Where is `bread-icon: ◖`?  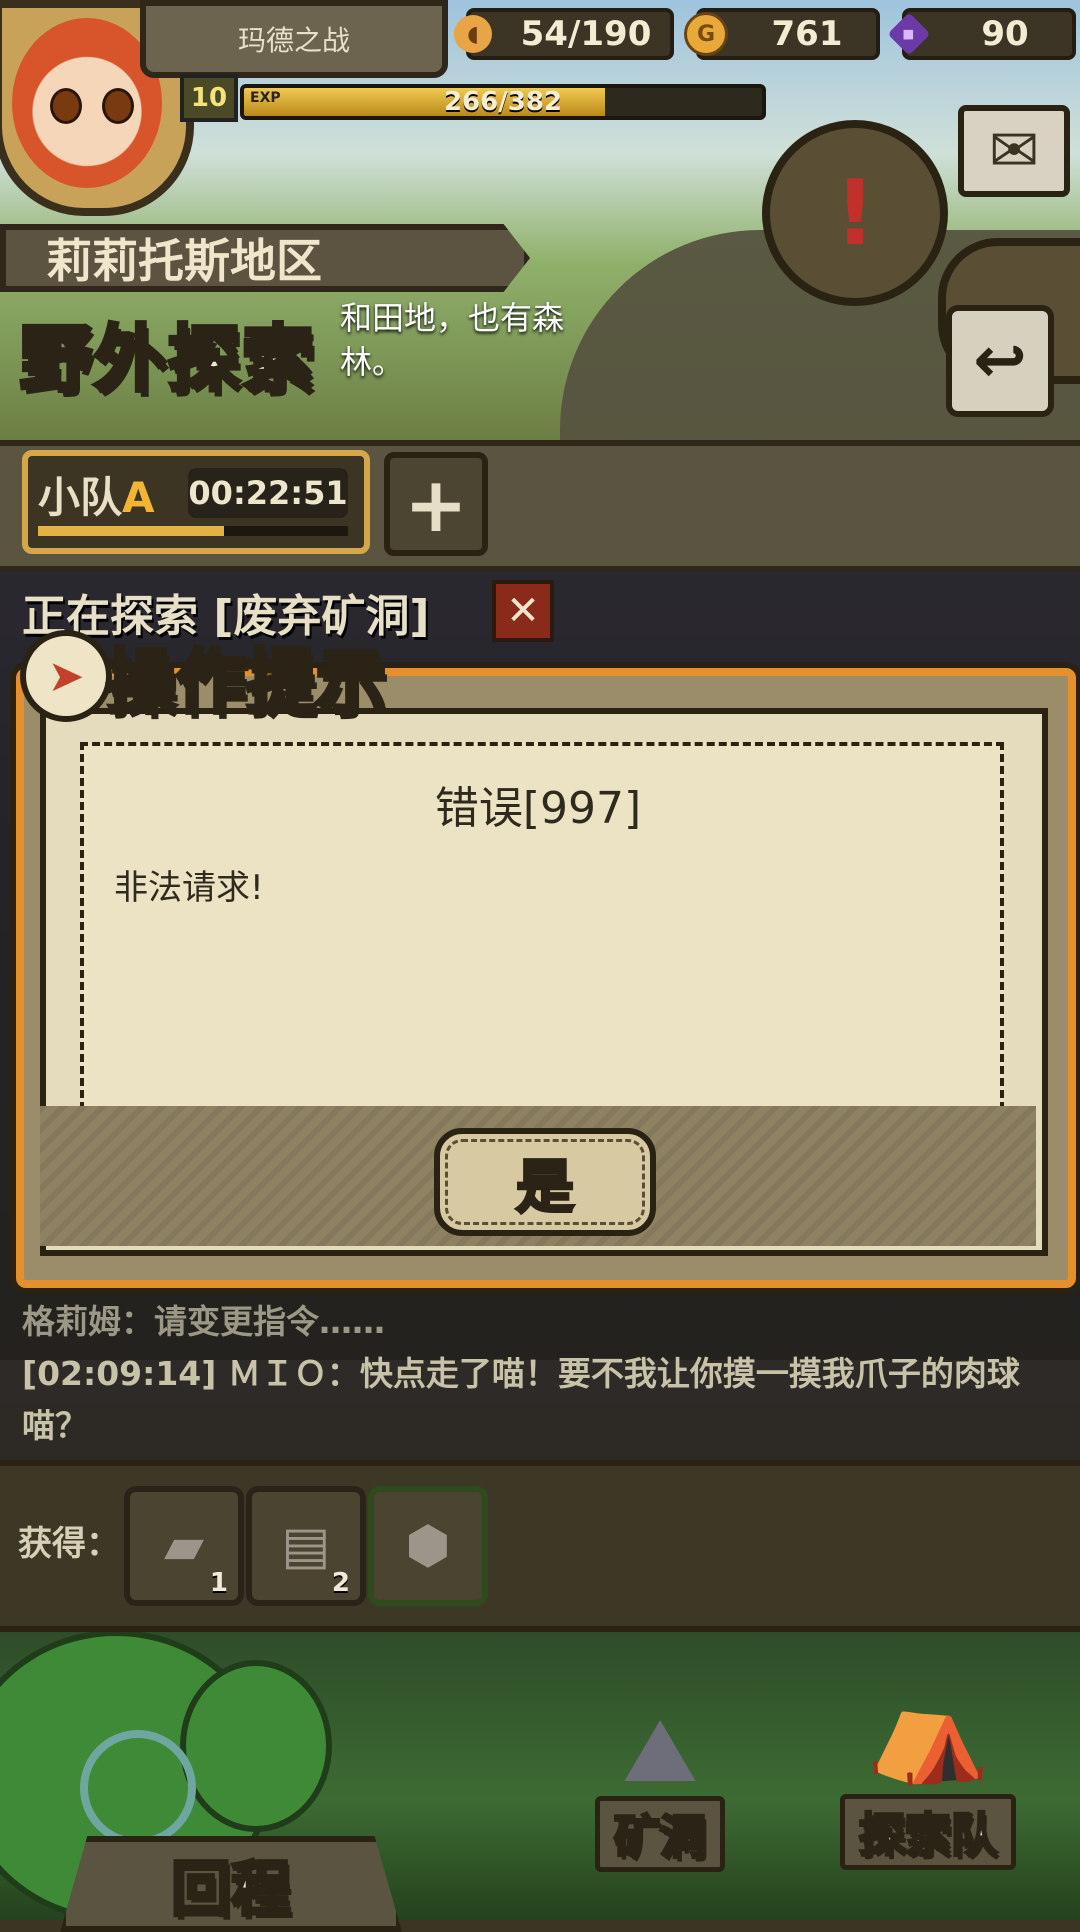
bread-icon: ◖ is located at coordinates (473, 34).